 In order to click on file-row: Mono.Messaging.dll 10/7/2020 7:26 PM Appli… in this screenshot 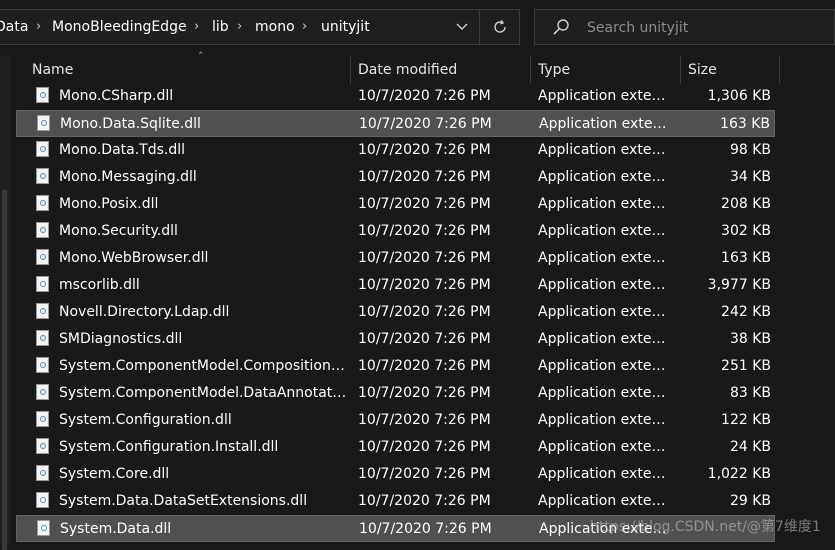, I will do `click(395, 177)`.